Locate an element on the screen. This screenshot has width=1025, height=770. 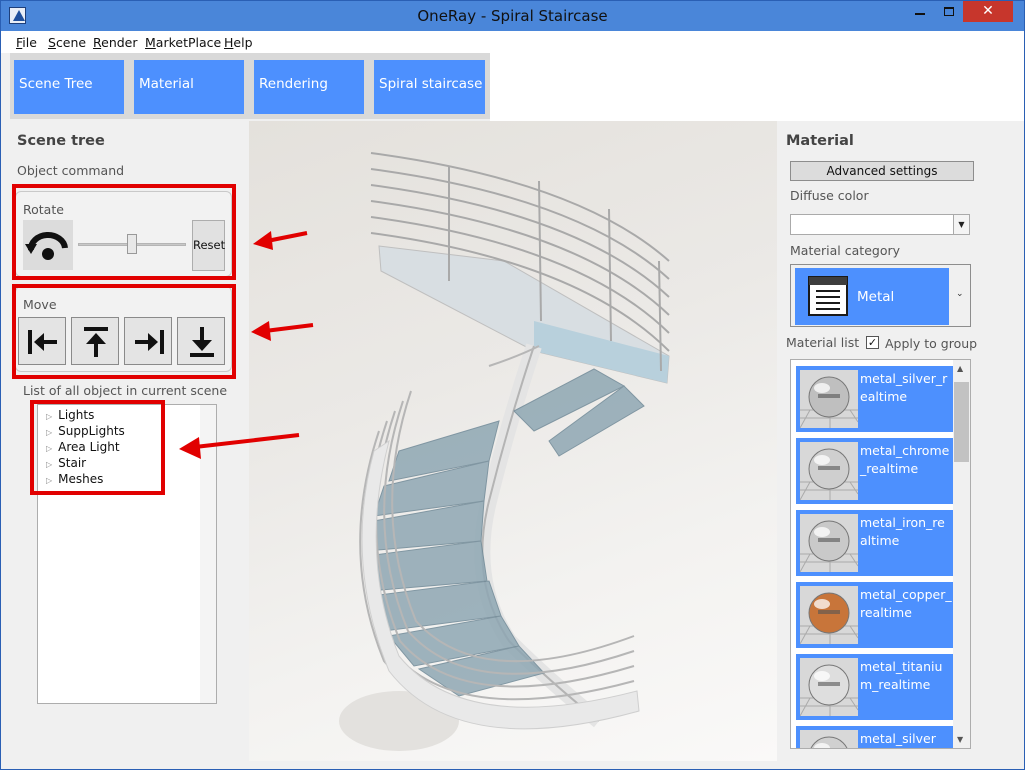
chevron-down-icon: ⌄ is located at coordinates (960, 294).